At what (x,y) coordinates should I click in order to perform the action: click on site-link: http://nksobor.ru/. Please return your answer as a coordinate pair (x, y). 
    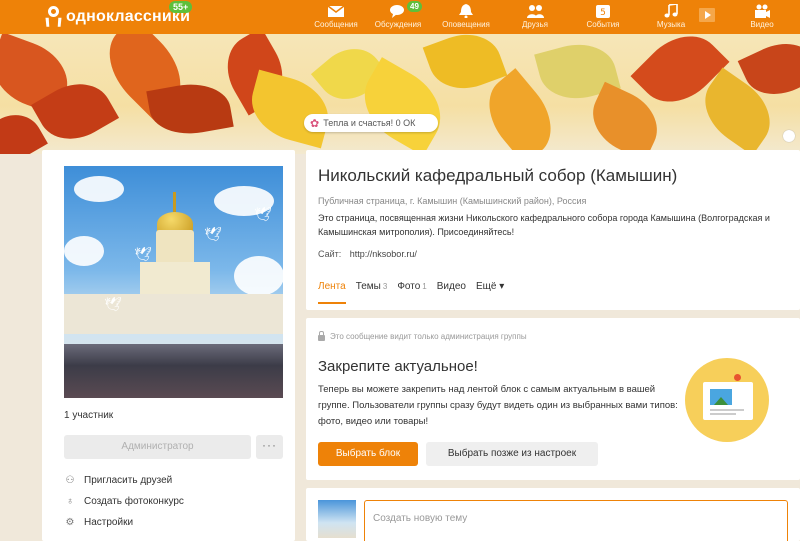
    Looking at the image, I should click on (383, 254).